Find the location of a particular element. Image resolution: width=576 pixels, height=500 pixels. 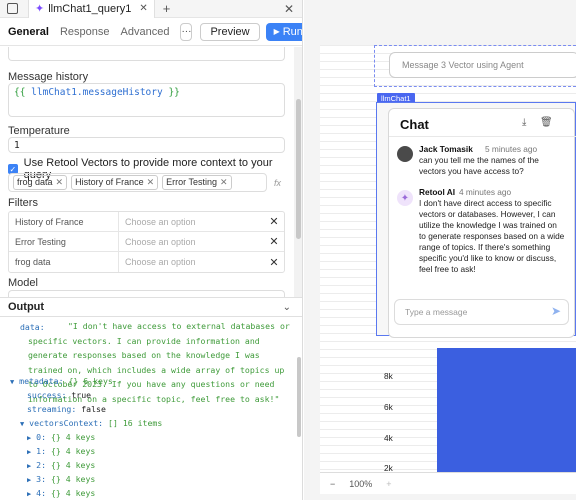

output-title: Output is located at coordinates (26, 307).